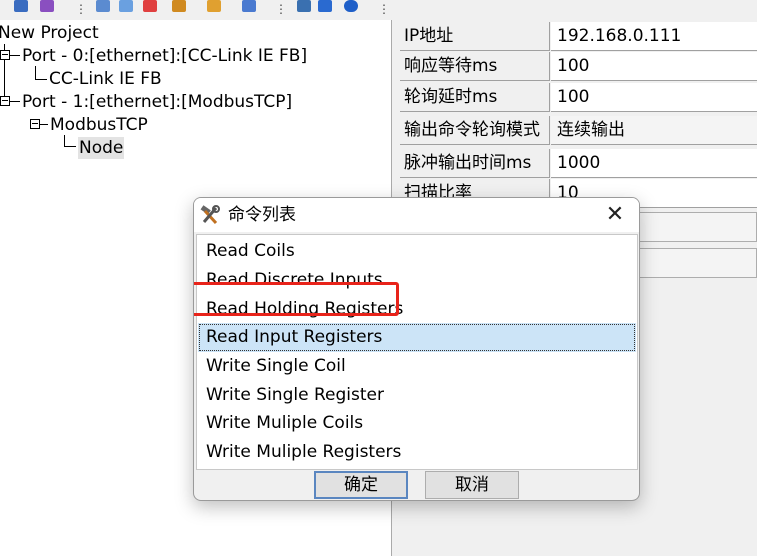  I want to click on dialog-titlebar: 命令列表 ✕, so click(416, 215).